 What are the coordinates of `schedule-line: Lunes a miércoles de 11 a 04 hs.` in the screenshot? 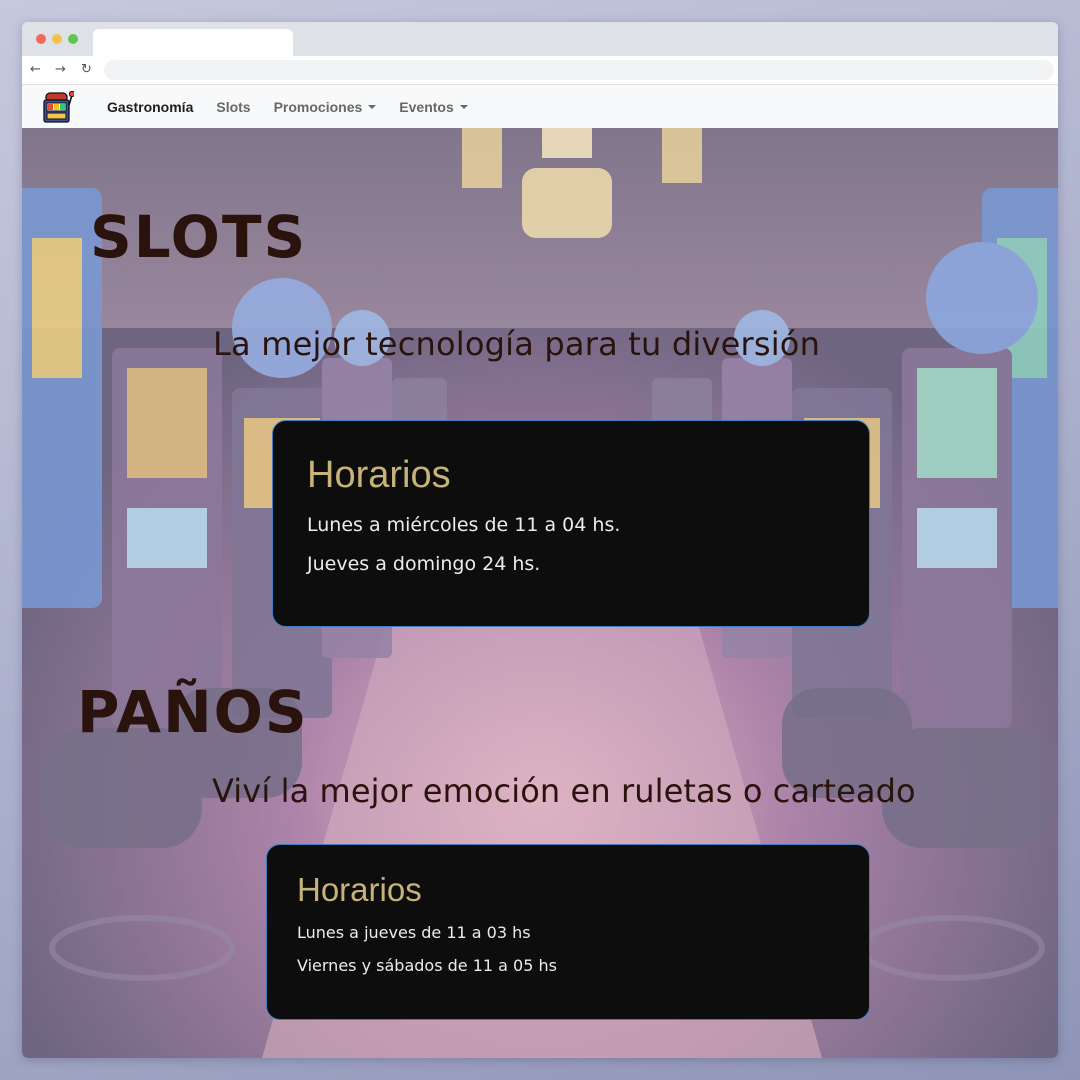 It's located at (464, 525).